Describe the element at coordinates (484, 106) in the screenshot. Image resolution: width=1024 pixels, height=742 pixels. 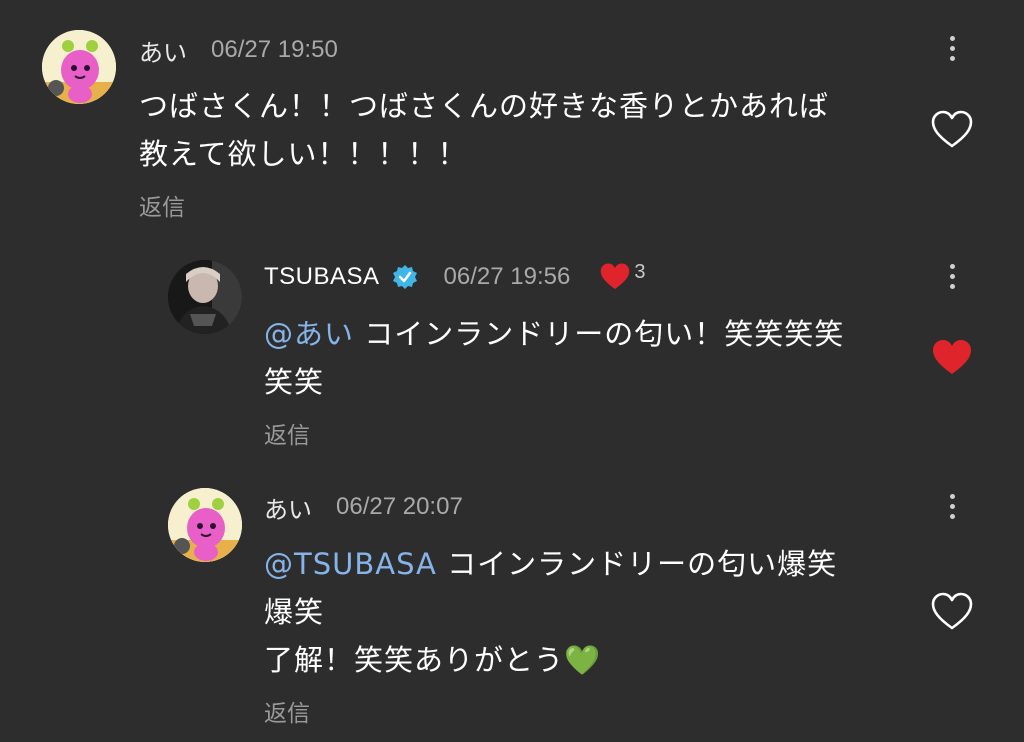
I see `comment-line: つばさくん！！つばさくんの好きな香りとかあれば` at that location.